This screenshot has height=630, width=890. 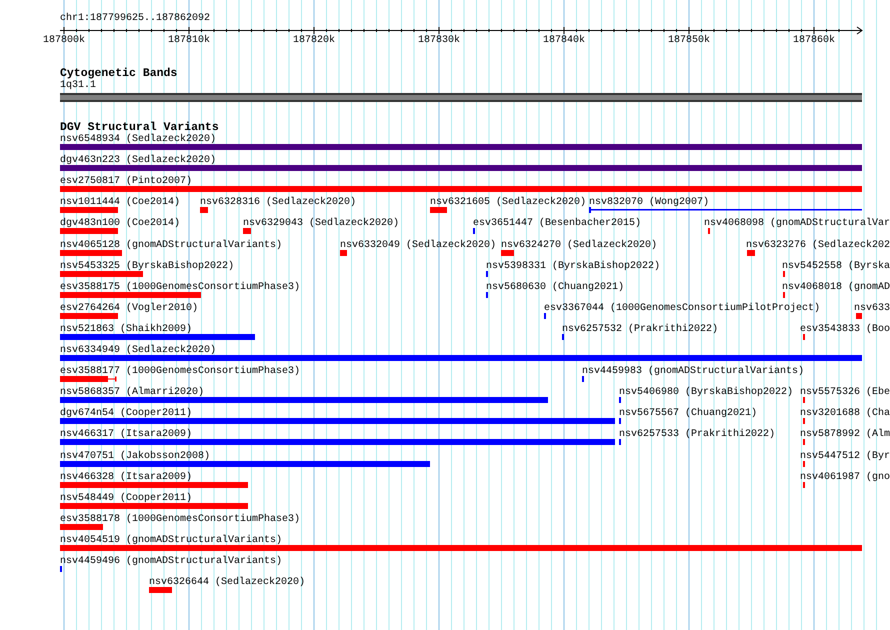 I want to click on variant-label: esv3588177 (1000GenomesConsortiumPhase3), so click(x=180, y=372).